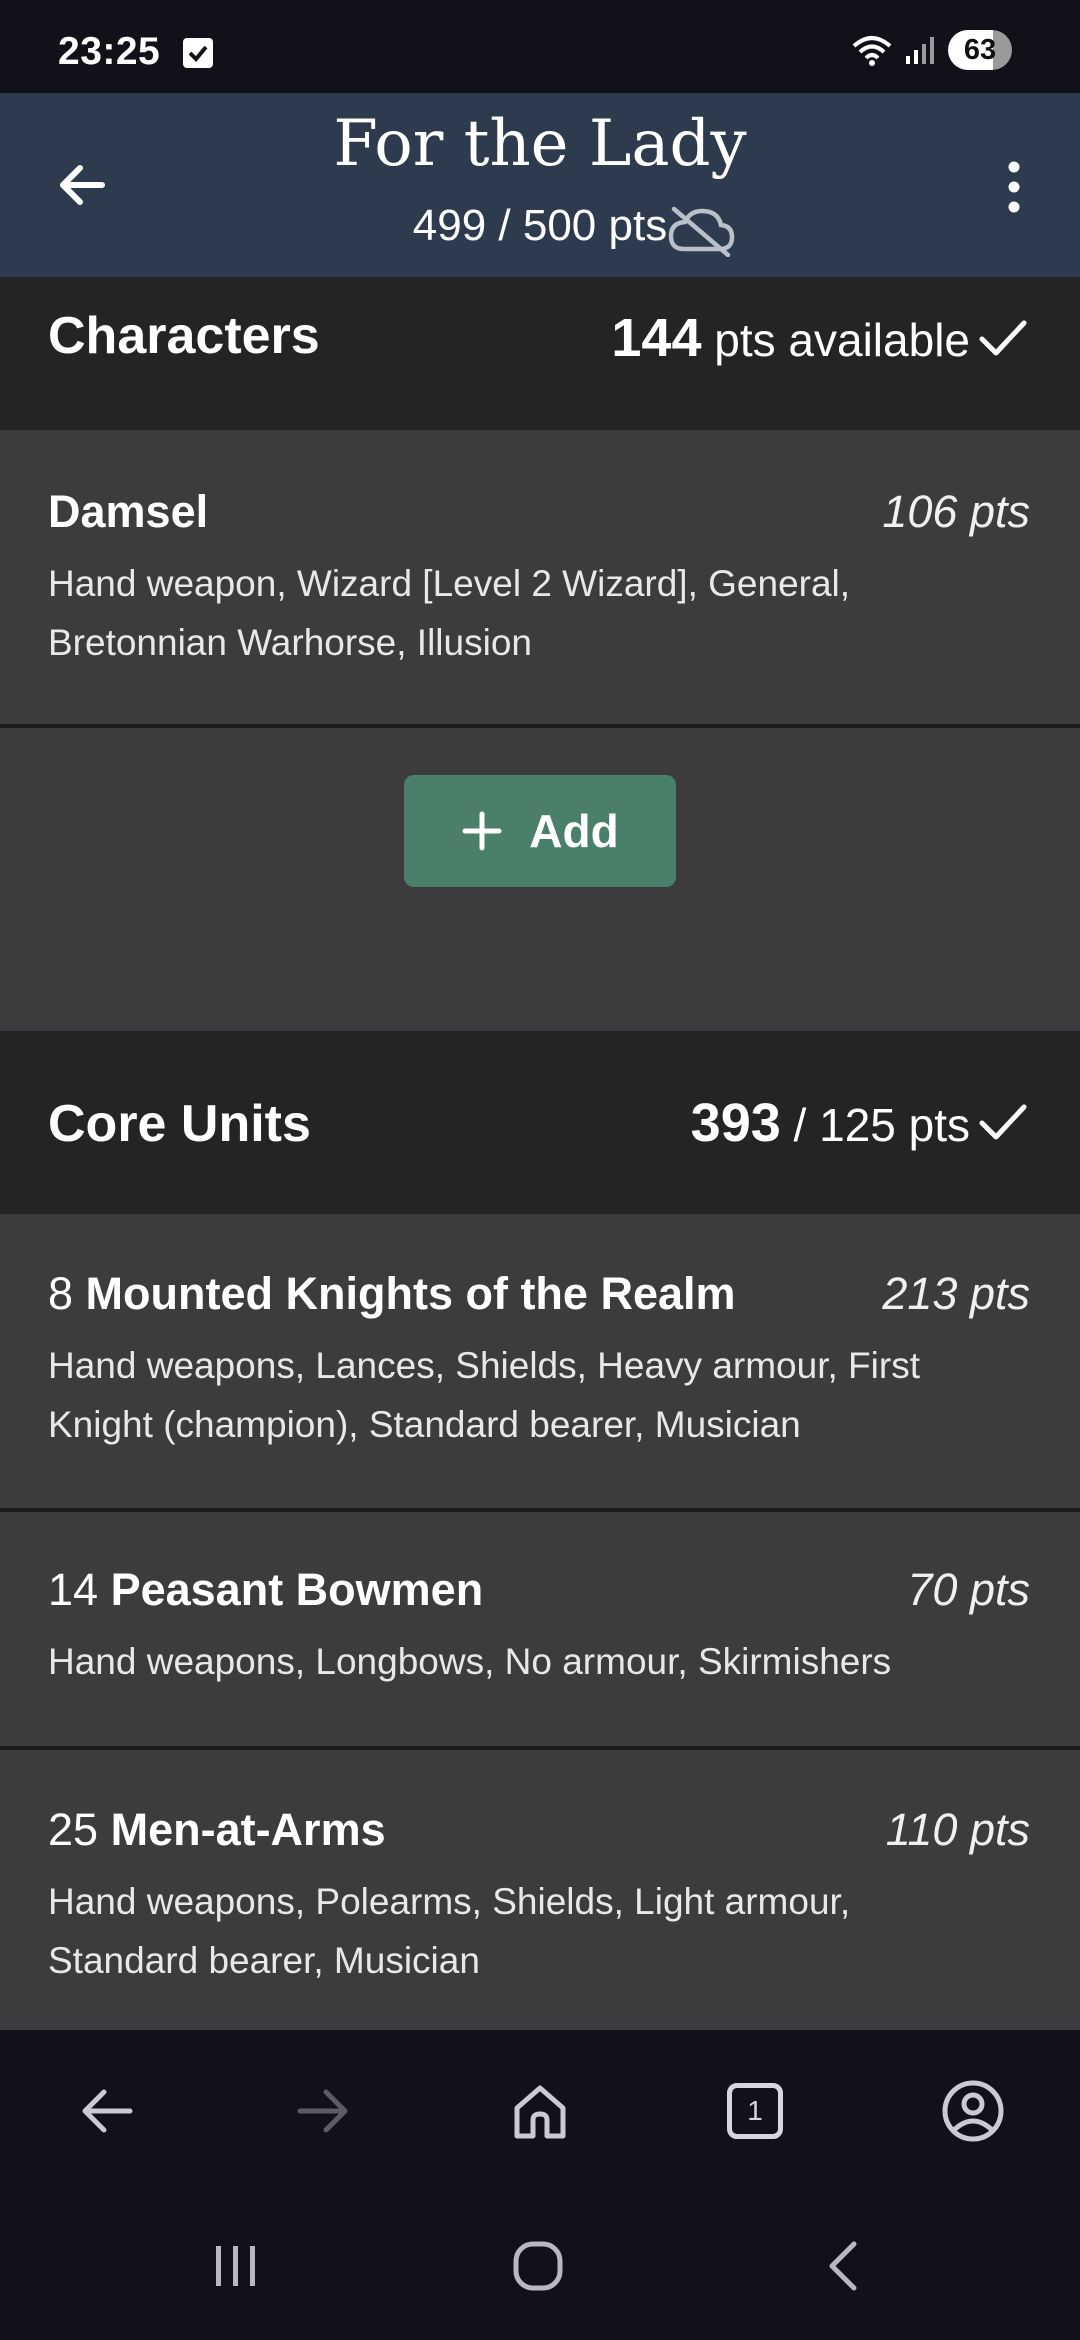 Image resolution: width=1080 pixels, height=2340 pixels. Describe the element at coordinates (574, 831) in the screenshot. I see `add-button-label: Add` at that location.